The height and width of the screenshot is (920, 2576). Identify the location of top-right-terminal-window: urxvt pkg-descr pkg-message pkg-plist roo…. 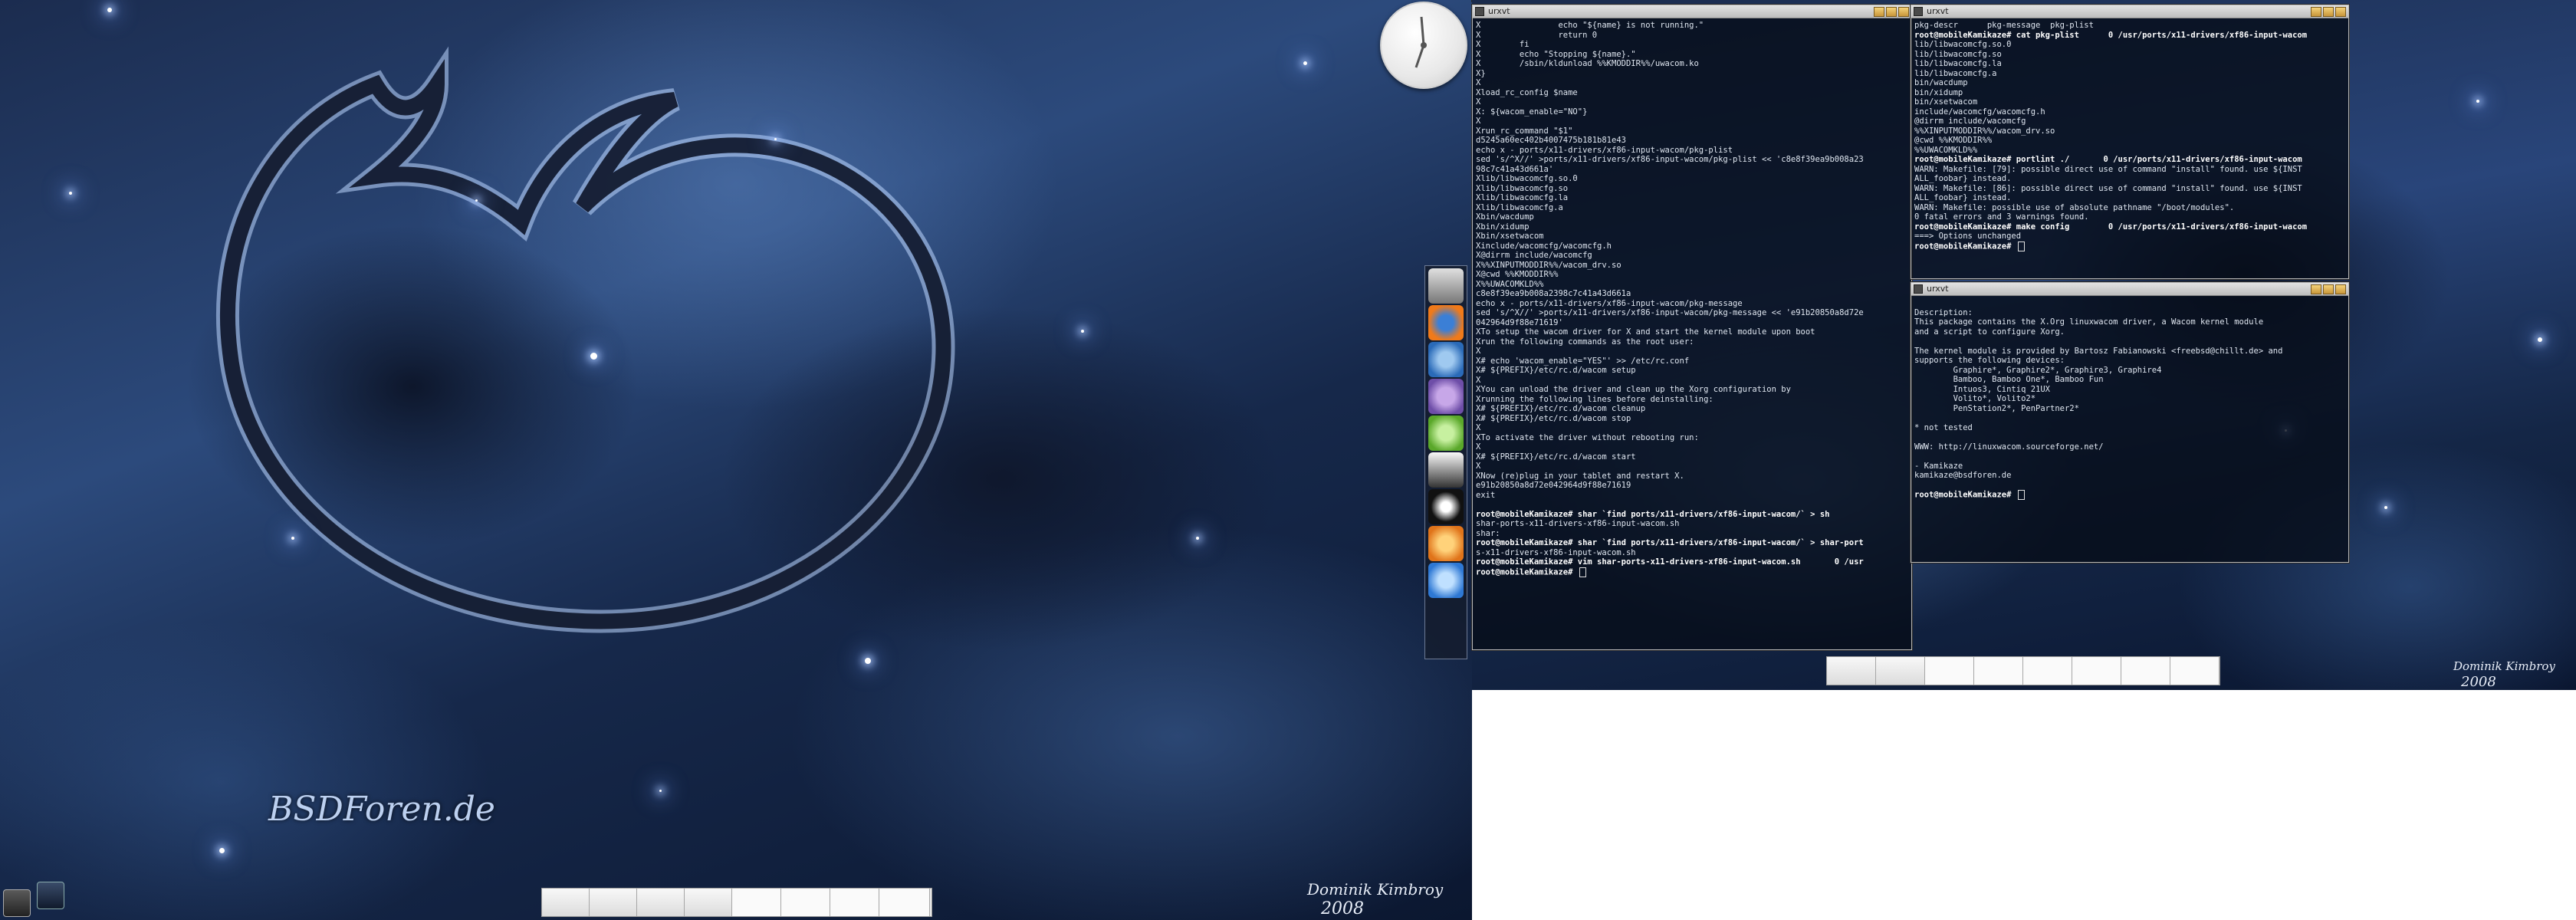
(2130, 142).